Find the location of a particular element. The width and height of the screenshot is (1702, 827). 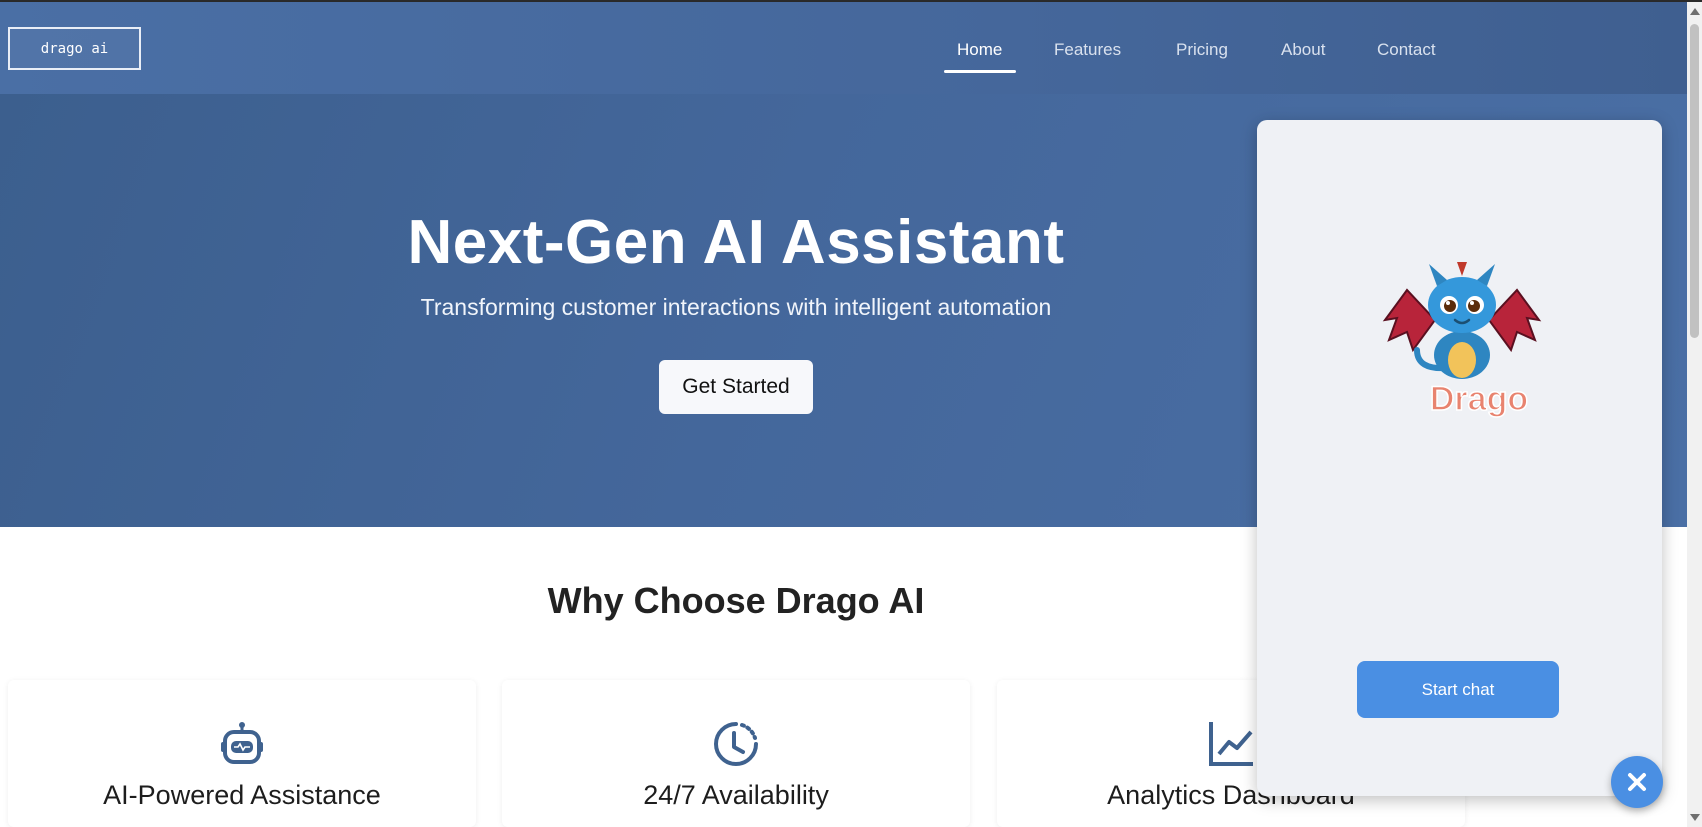

hero-title: Next-Gen AI Assistant is located at coordinates (736, 242).